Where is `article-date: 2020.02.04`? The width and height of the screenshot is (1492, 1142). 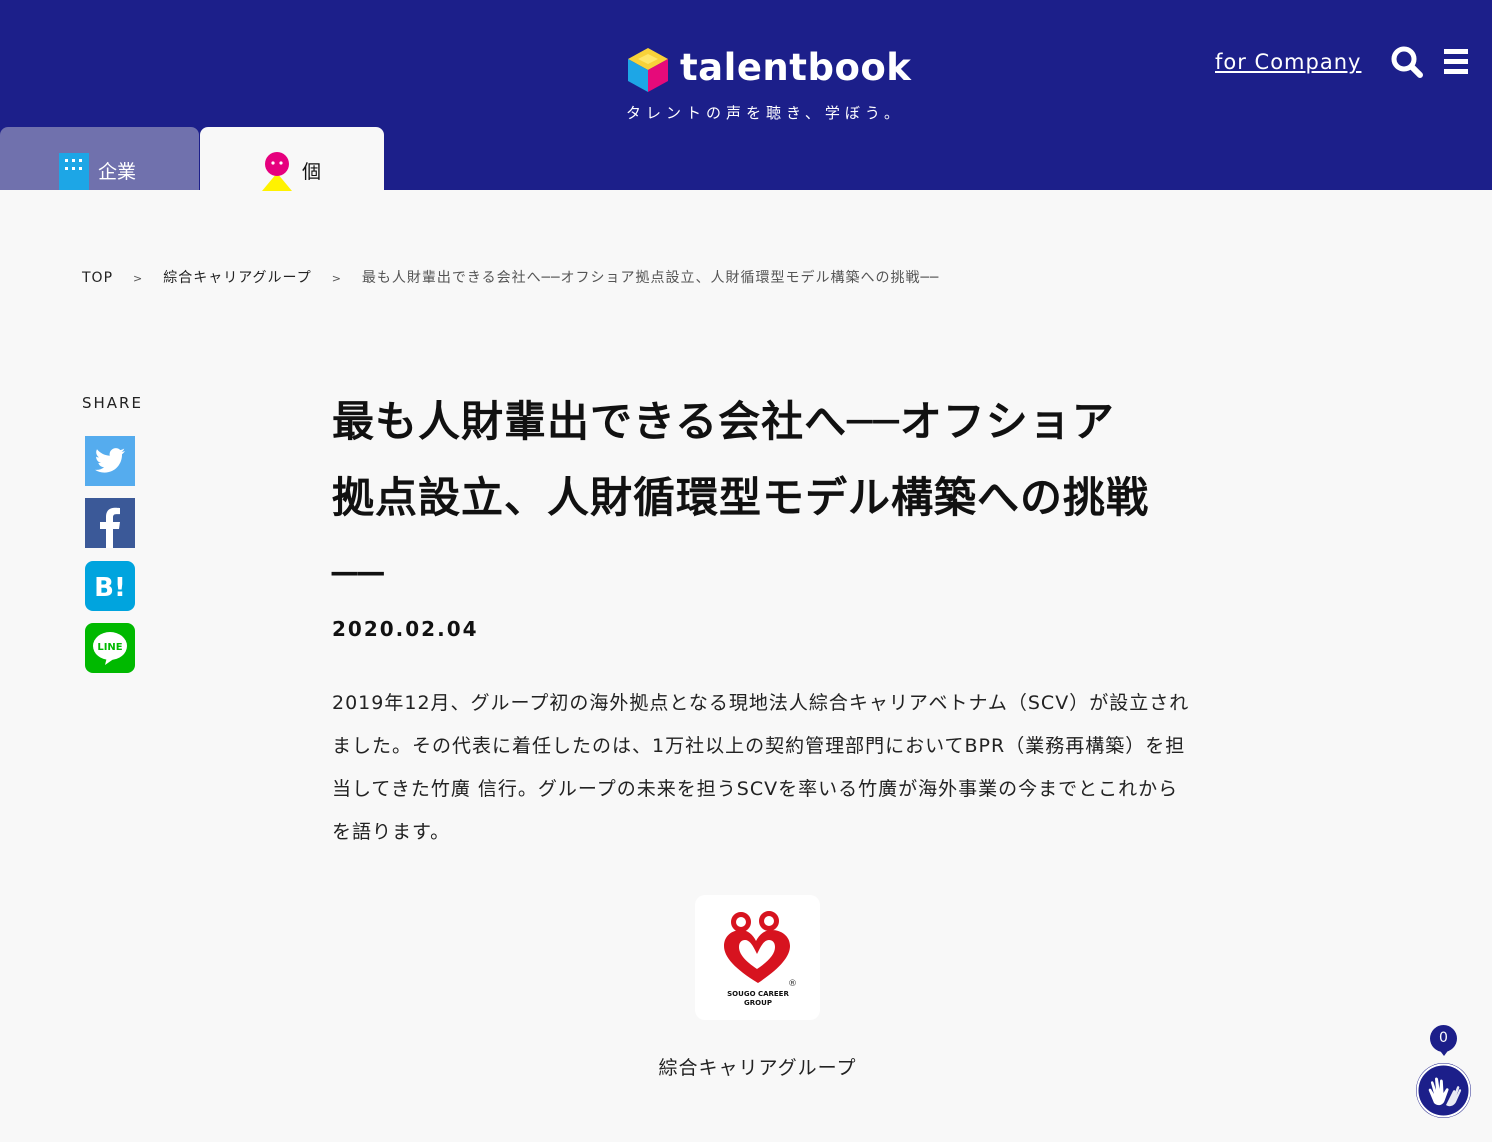 article-date: 2020.02.04 is located at coordinates (405, 629).